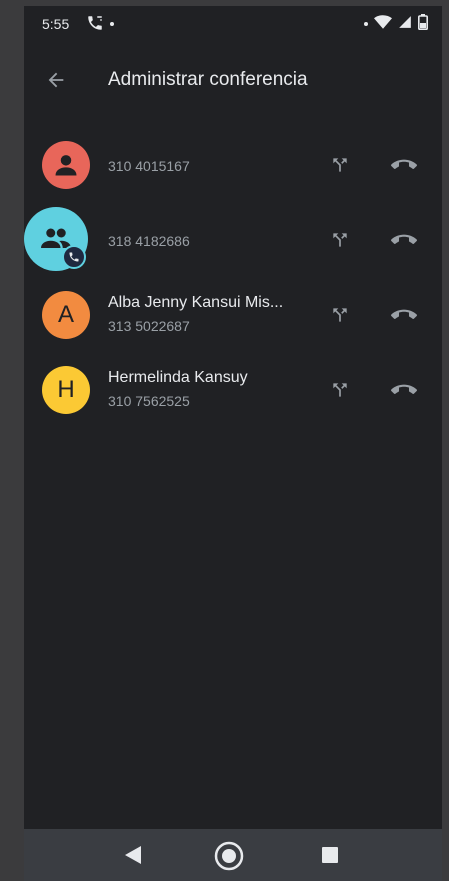 Image resolution: width=449 pixels, height=881 pixels. I want to click on person-icon, so click(66, 165).